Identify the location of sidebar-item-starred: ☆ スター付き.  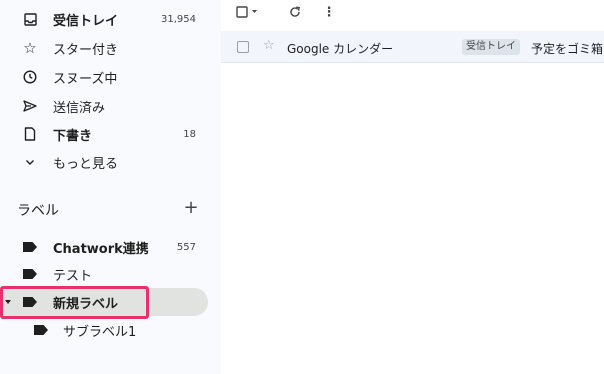
(104, 48).